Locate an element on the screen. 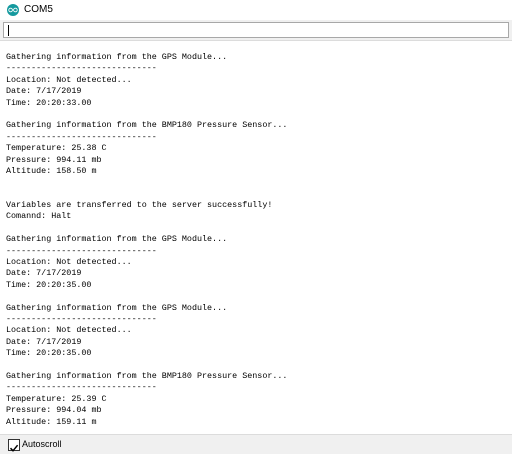  text-caret is located at coordinates (8, 30).